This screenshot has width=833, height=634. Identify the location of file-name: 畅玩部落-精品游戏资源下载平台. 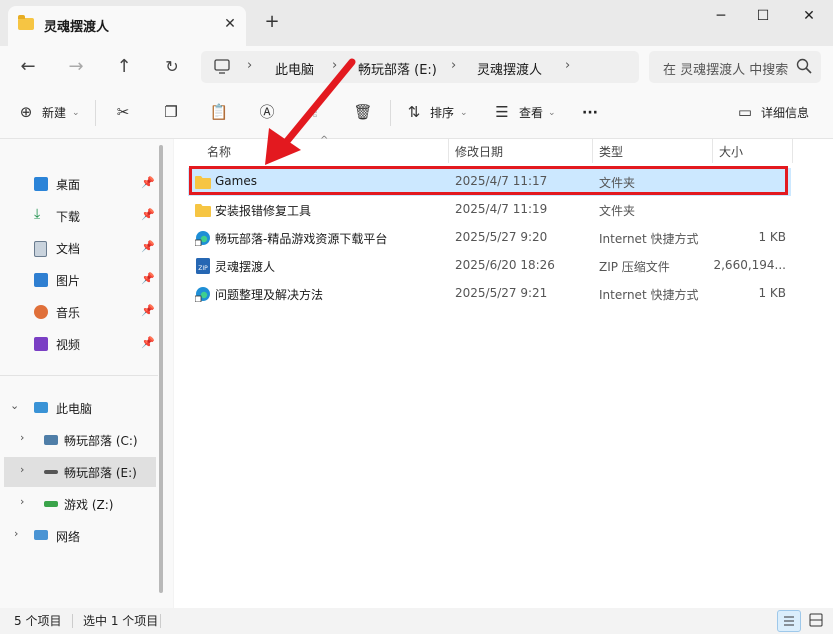
(301, 239).